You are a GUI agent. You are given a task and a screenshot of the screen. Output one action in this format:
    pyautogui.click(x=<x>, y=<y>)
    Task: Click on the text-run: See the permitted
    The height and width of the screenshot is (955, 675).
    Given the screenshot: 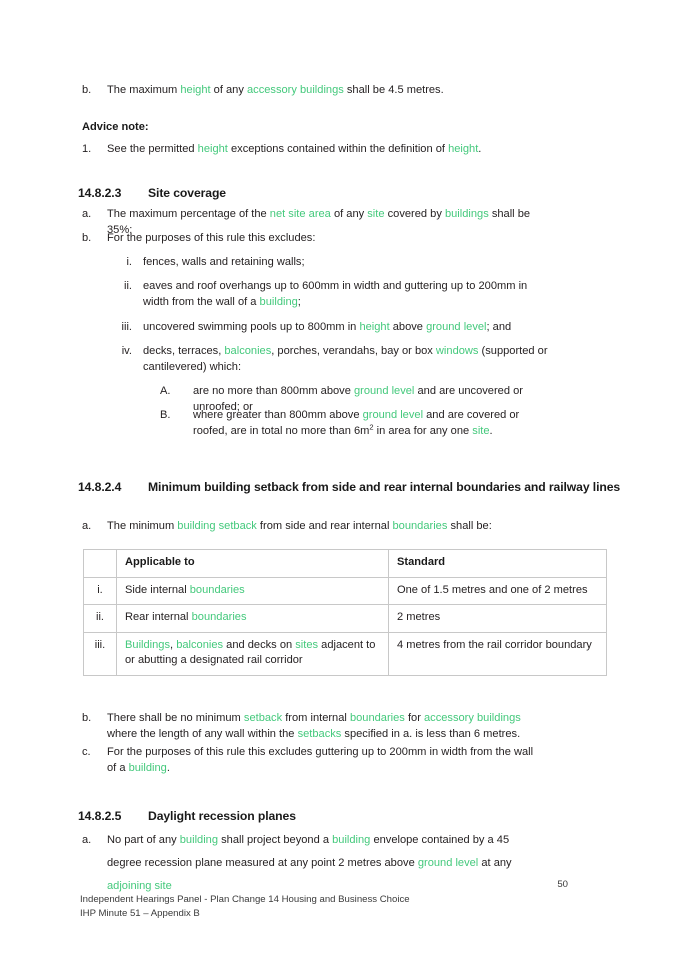 What is the action you would take?
    pyautogui.click(x=152, y=149)
    